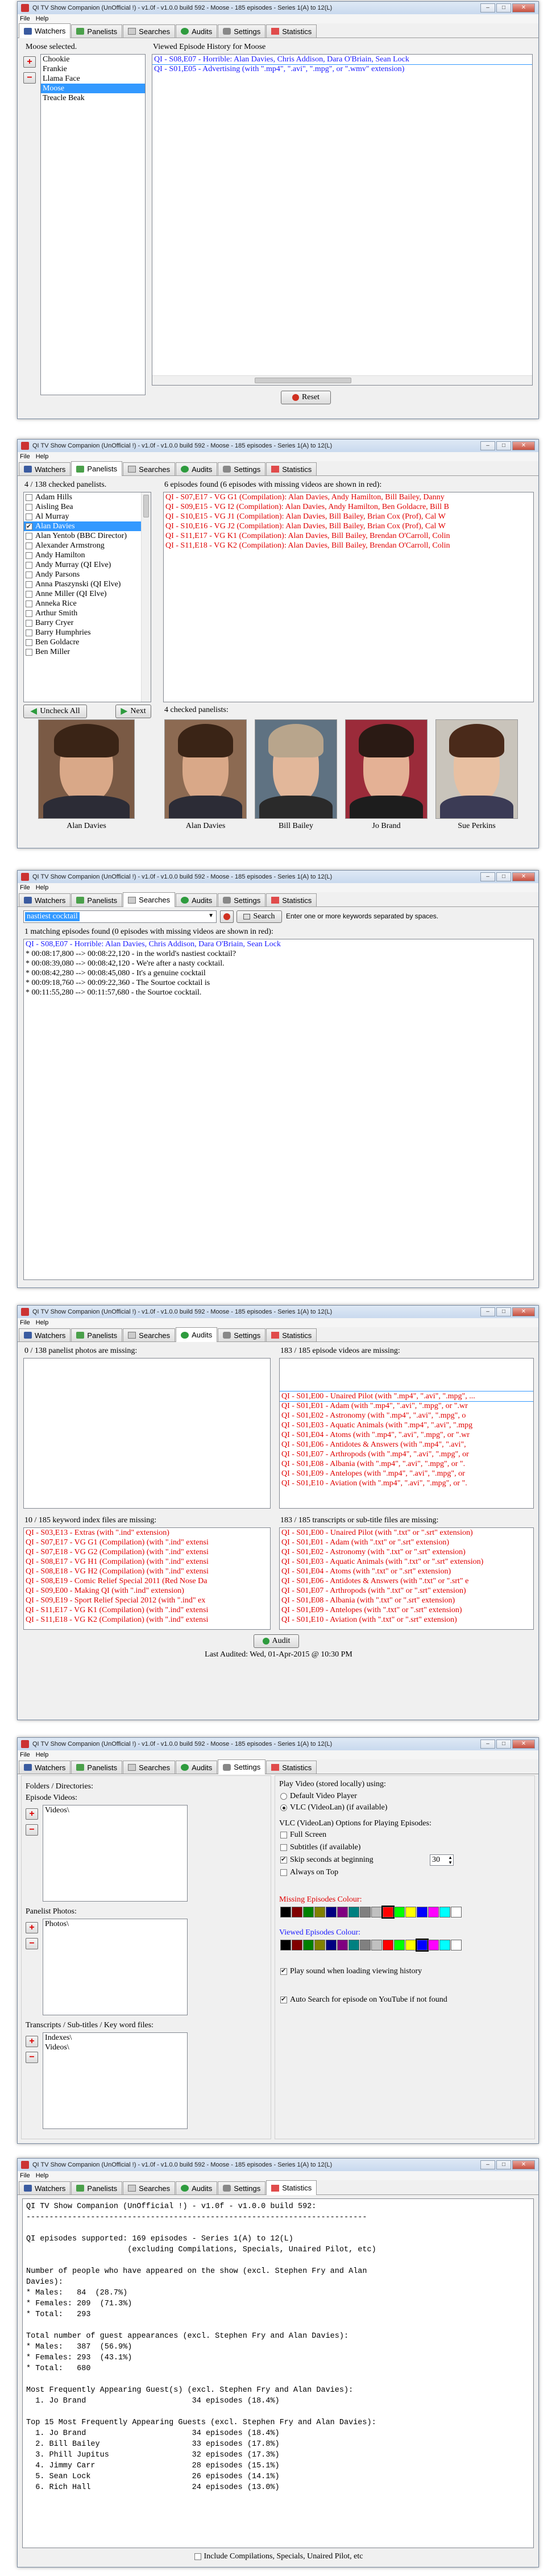 The width and height of the screenshot is (556, 2576). What do you see at coordinates (32, 2041) in the screenshot?
I see `add-transcript-folder-button: +` at bounding box center [32, 2041].